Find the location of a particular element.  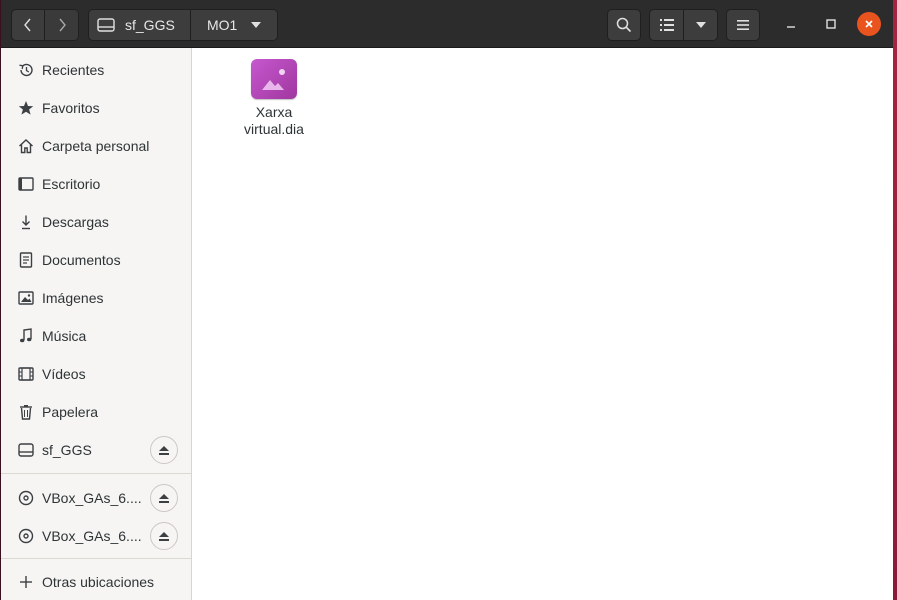

trash-icon is located at coordinates (26, 412).